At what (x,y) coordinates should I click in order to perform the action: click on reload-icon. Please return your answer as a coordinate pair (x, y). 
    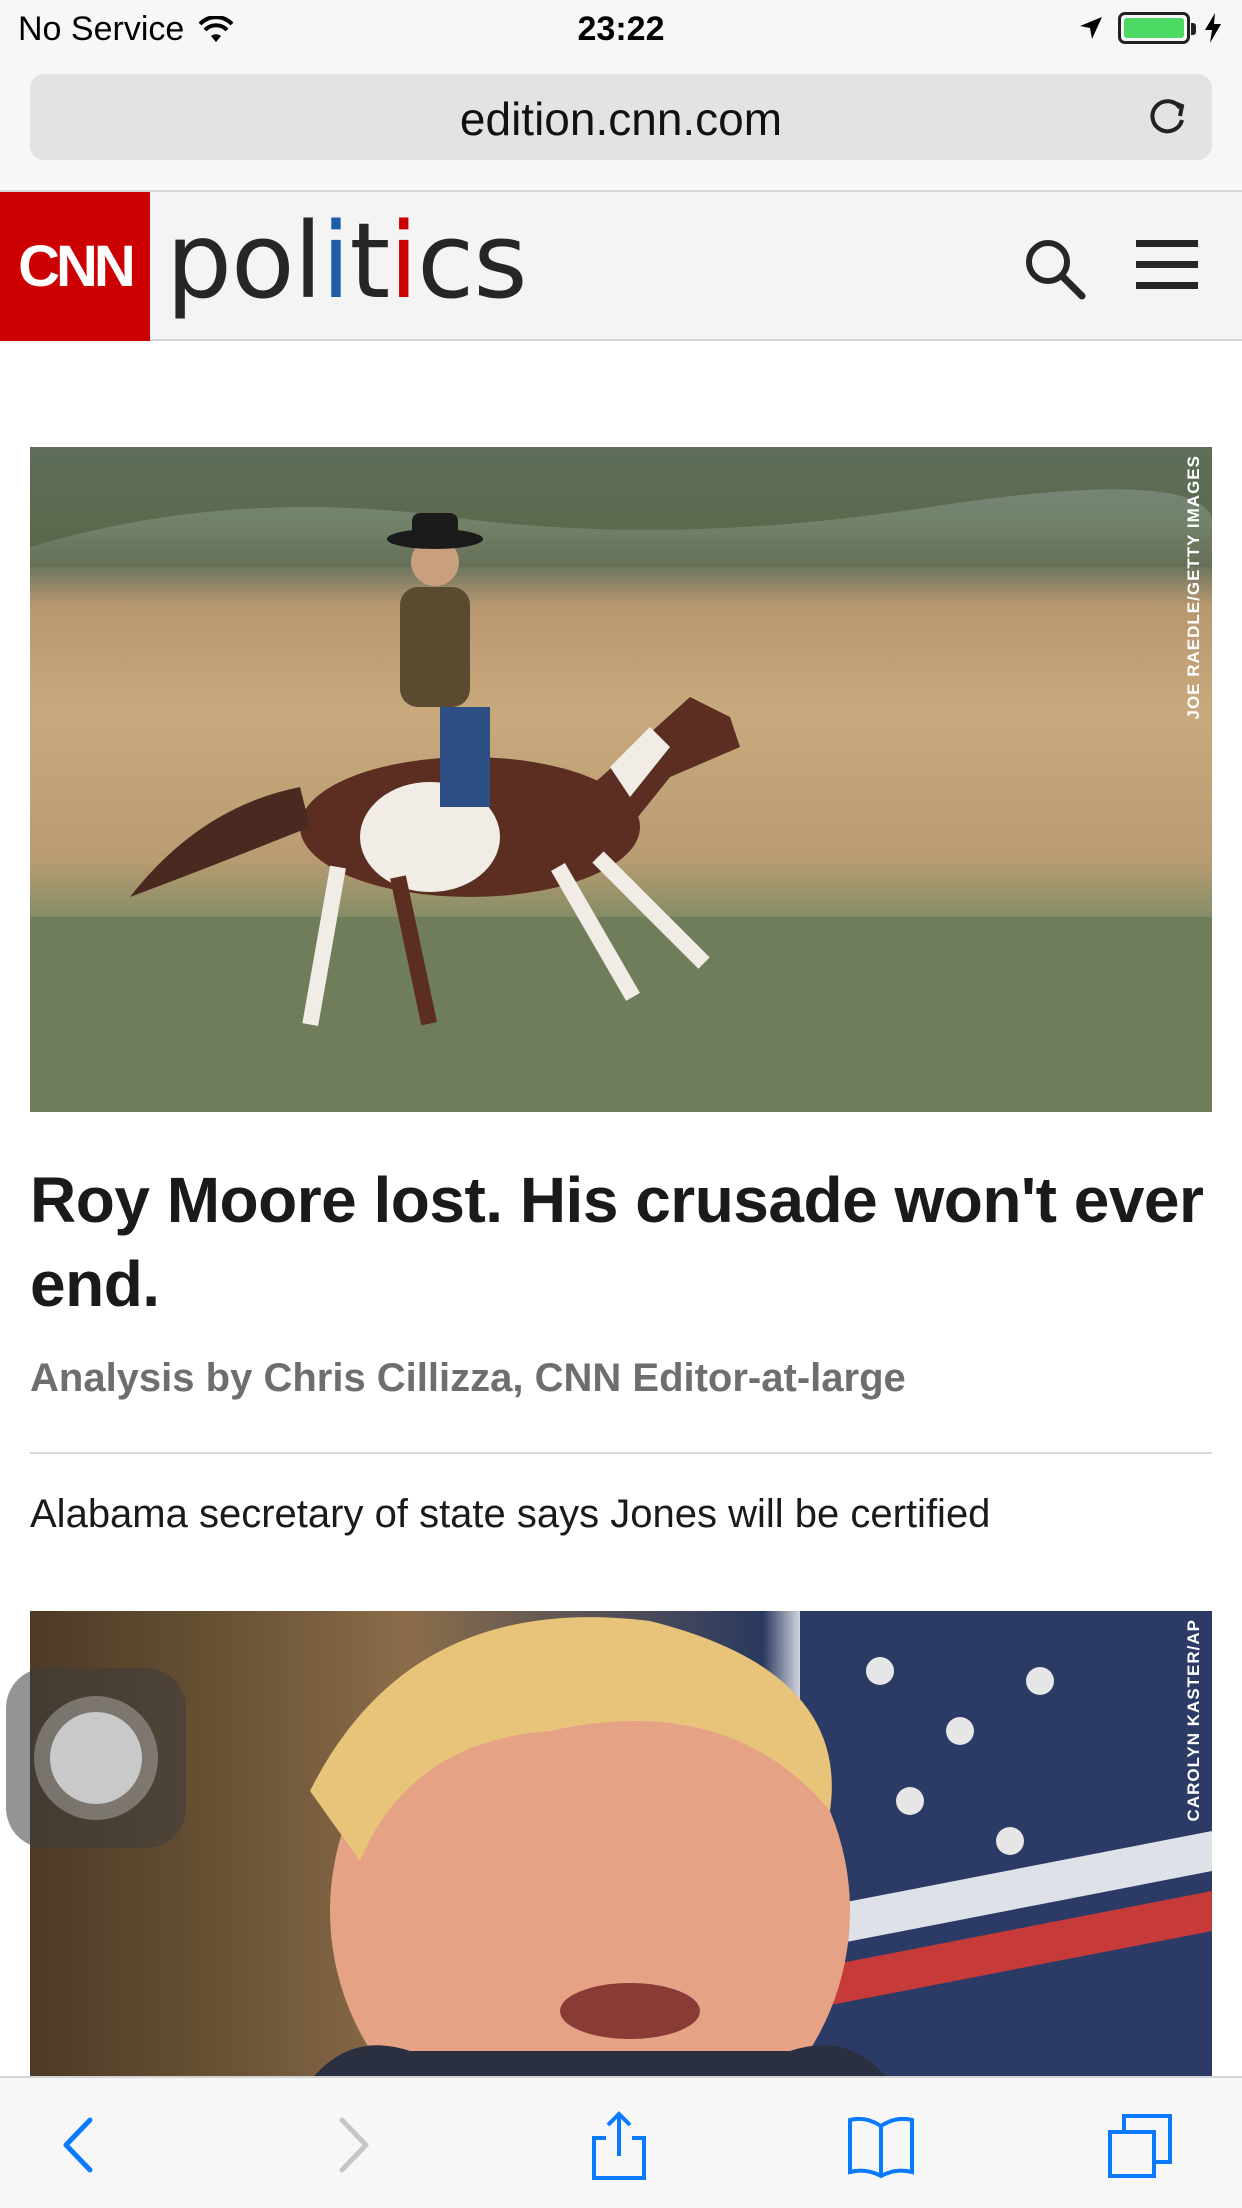
    Looking at the image, I should click on (1167, 117).